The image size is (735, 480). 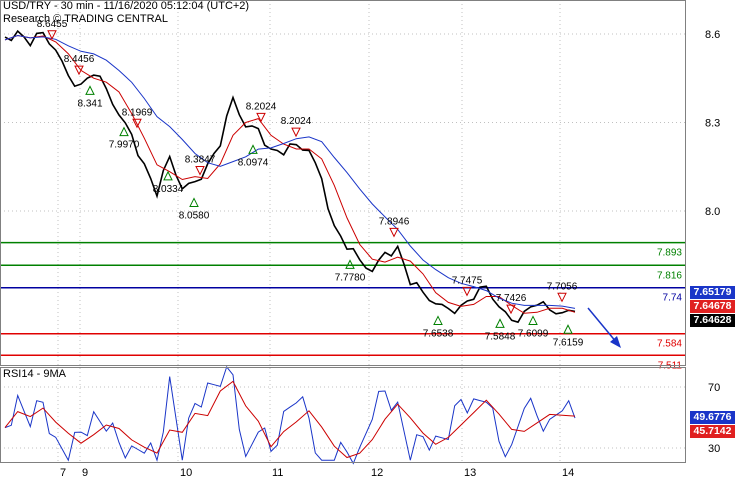 What do you see at coordinates (34, 374) in the screenshot?
I see `indicator-label: RSI14 - 9MA` at bounding box center [34, 374].